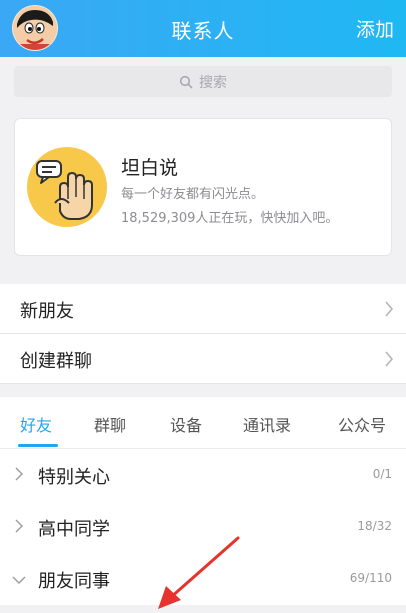 The height and width of the screenshot is (613, 406). Describe the element at coordinates (193, 194) in the screenshot. I see `card-subtitle: 每一个好友都有闪光点。` at that location.